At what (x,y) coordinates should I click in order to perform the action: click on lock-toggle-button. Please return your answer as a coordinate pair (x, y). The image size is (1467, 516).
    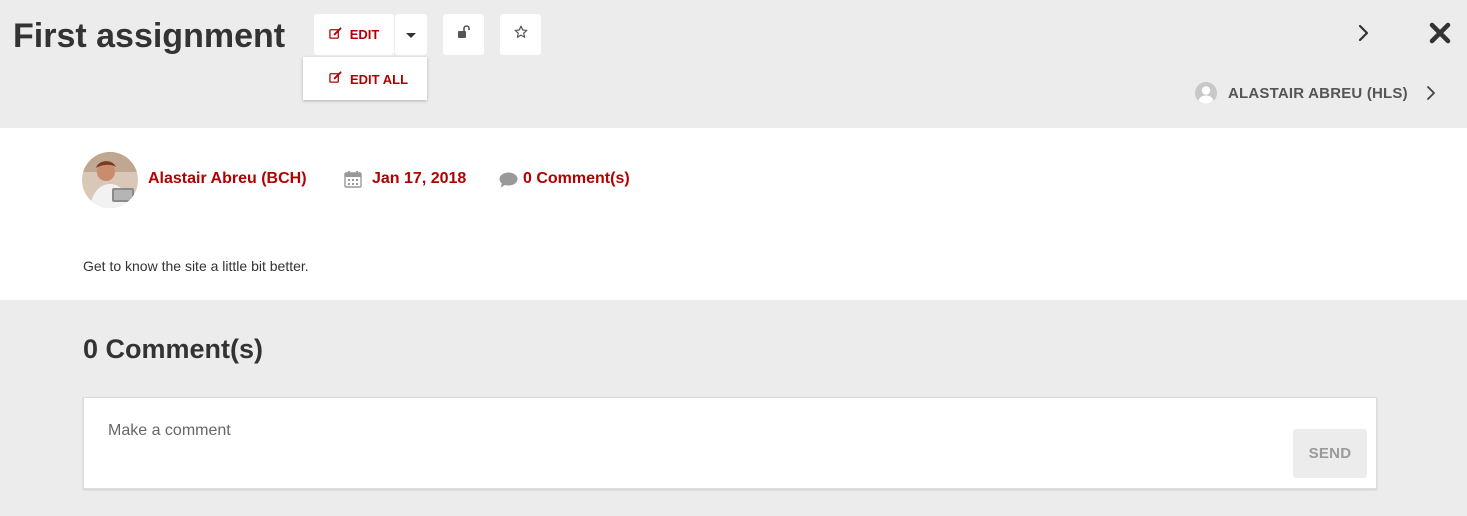
    Looking at the image, I should click on (463, 34).